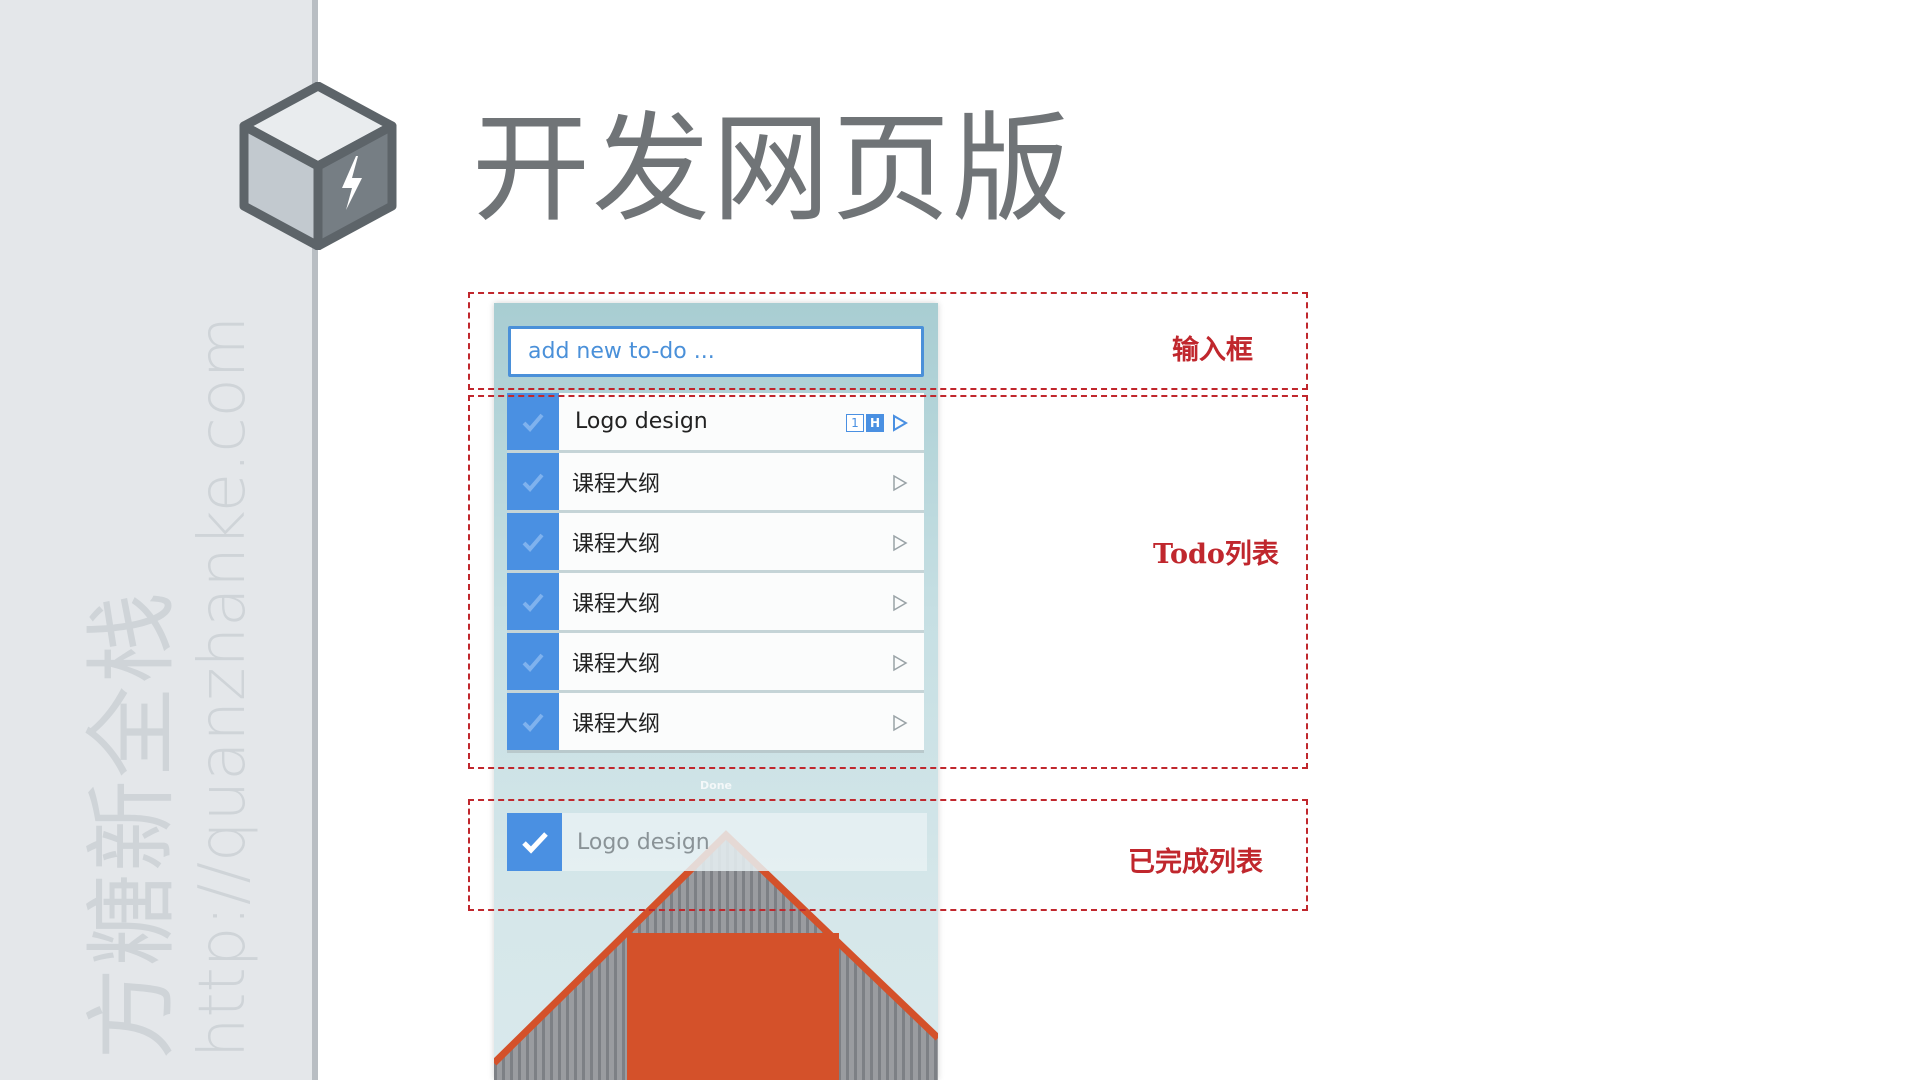  What do you see at coordinates (716, 785) in the screenshot?
I see `done-section-label: Done` at bounding box center [716, 785].